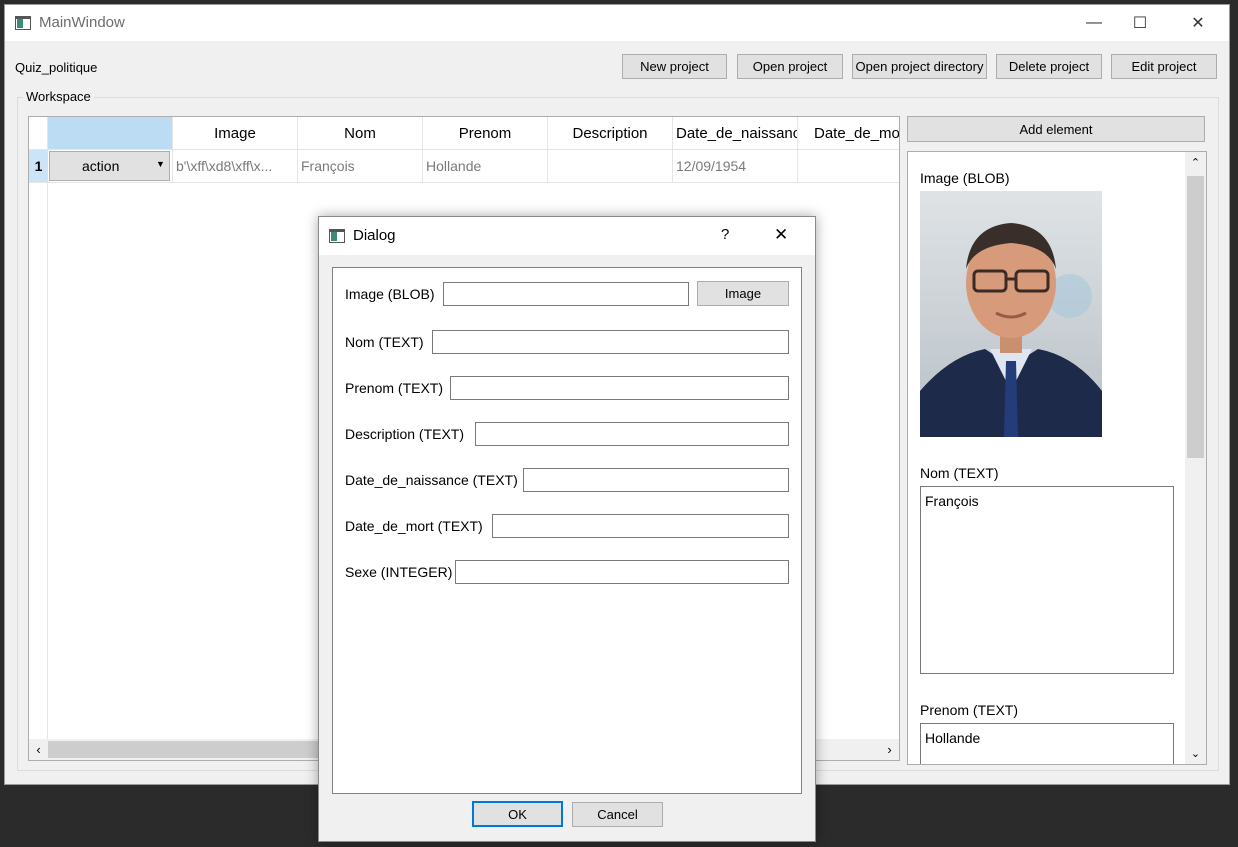  What do you see at coordinates (610, 166) in the screenshot?
I see `table-cell-description` at bounding box center [610, 166].